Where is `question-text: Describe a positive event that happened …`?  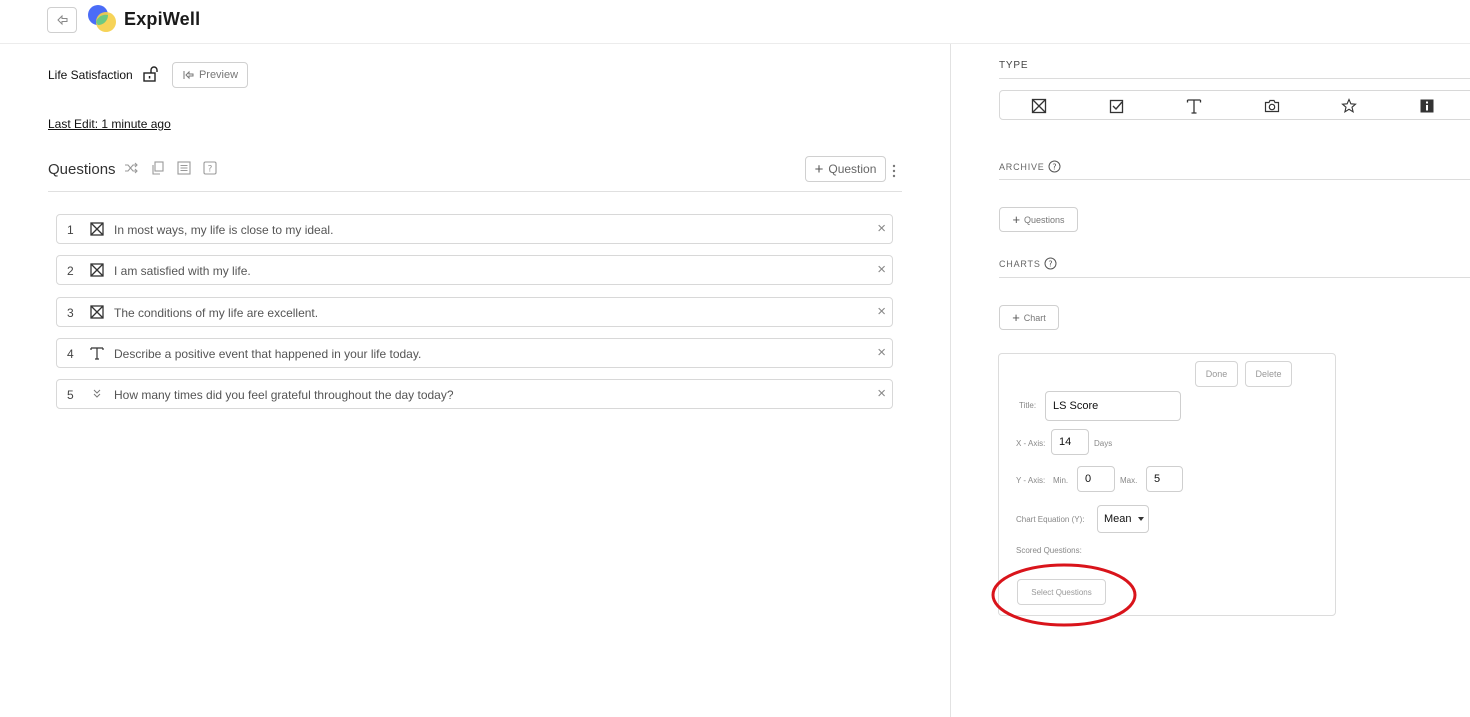 question-text: Describe a positive event that happened … is located at coordinates (268, 354).